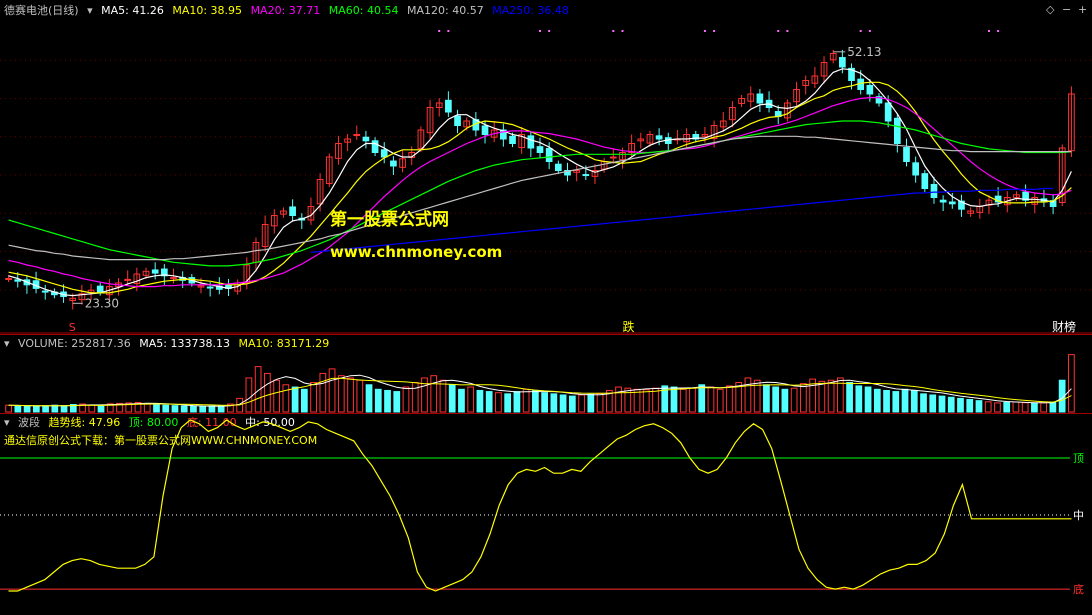  I want to click on signal-marker-s: S, so click(72, 327).